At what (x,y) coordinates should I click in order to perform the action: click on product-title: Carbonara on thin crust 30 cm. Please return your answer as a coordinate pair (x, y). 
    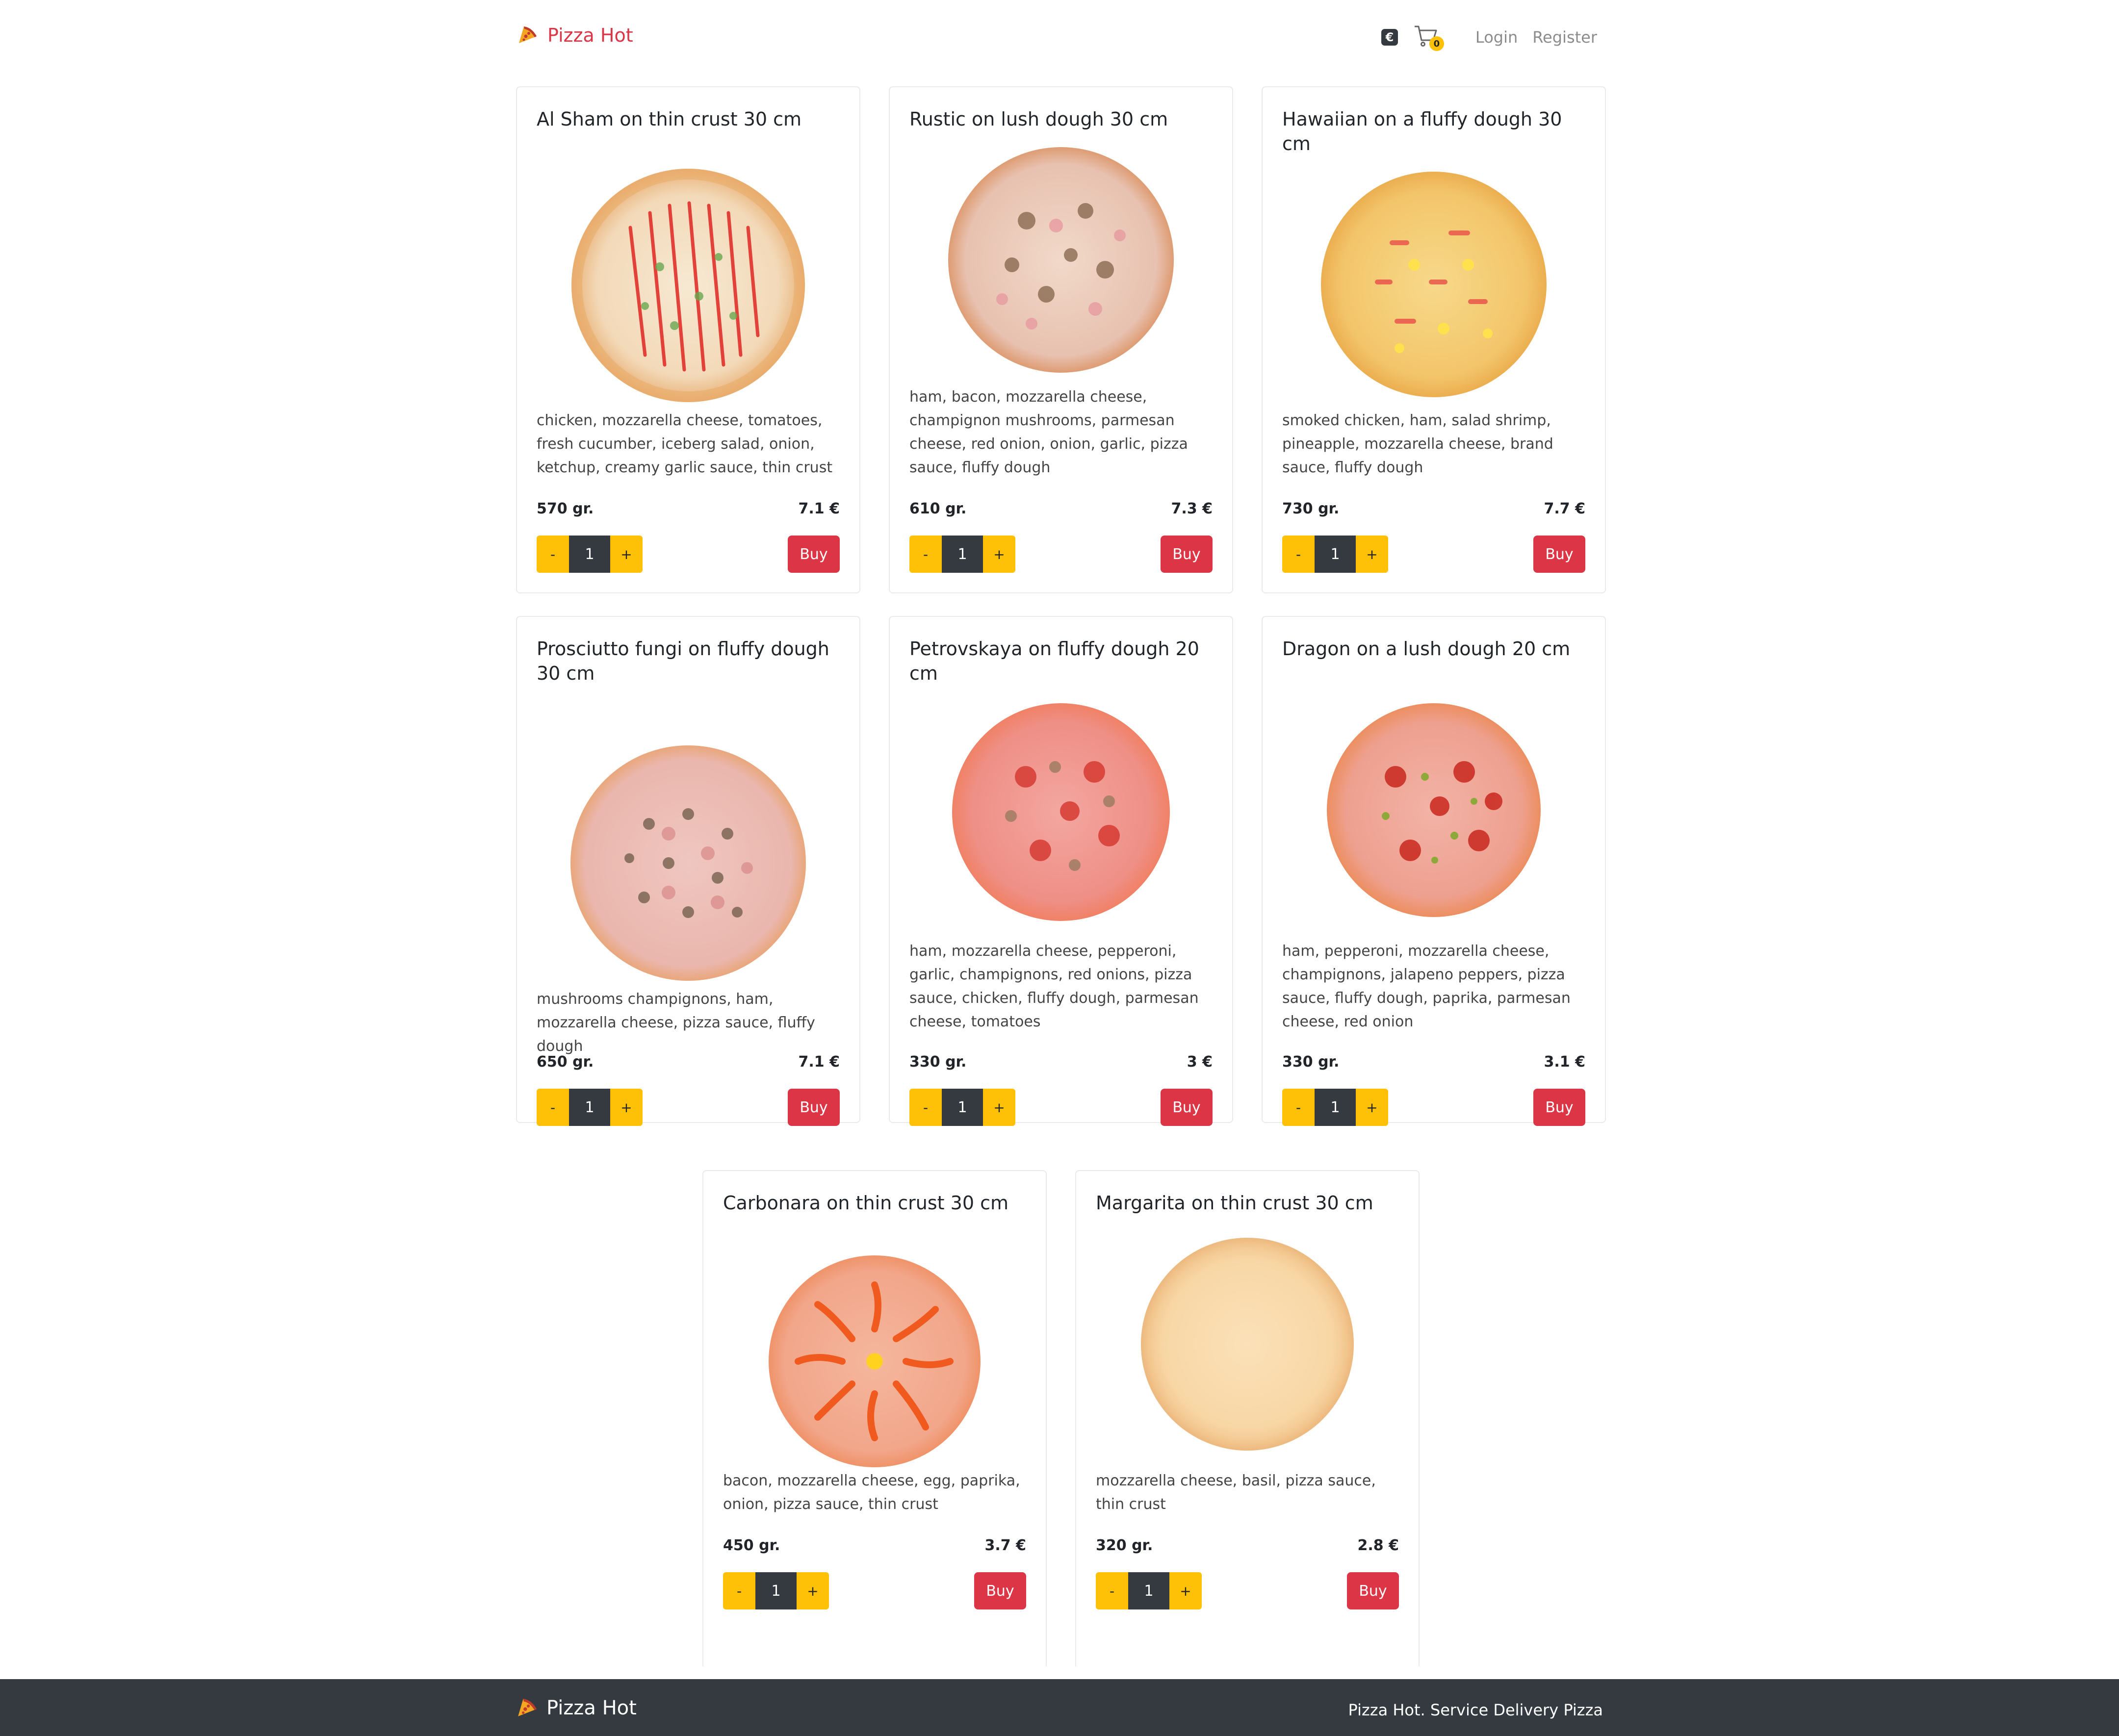
    Looking at the image, I should click on (866, 1203).